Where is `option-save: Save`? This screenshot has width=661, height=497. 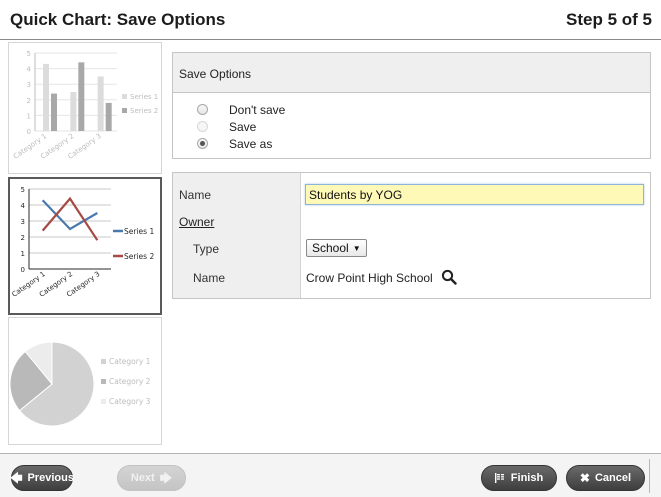
option-save: Save is located at coordinates (423, 126).